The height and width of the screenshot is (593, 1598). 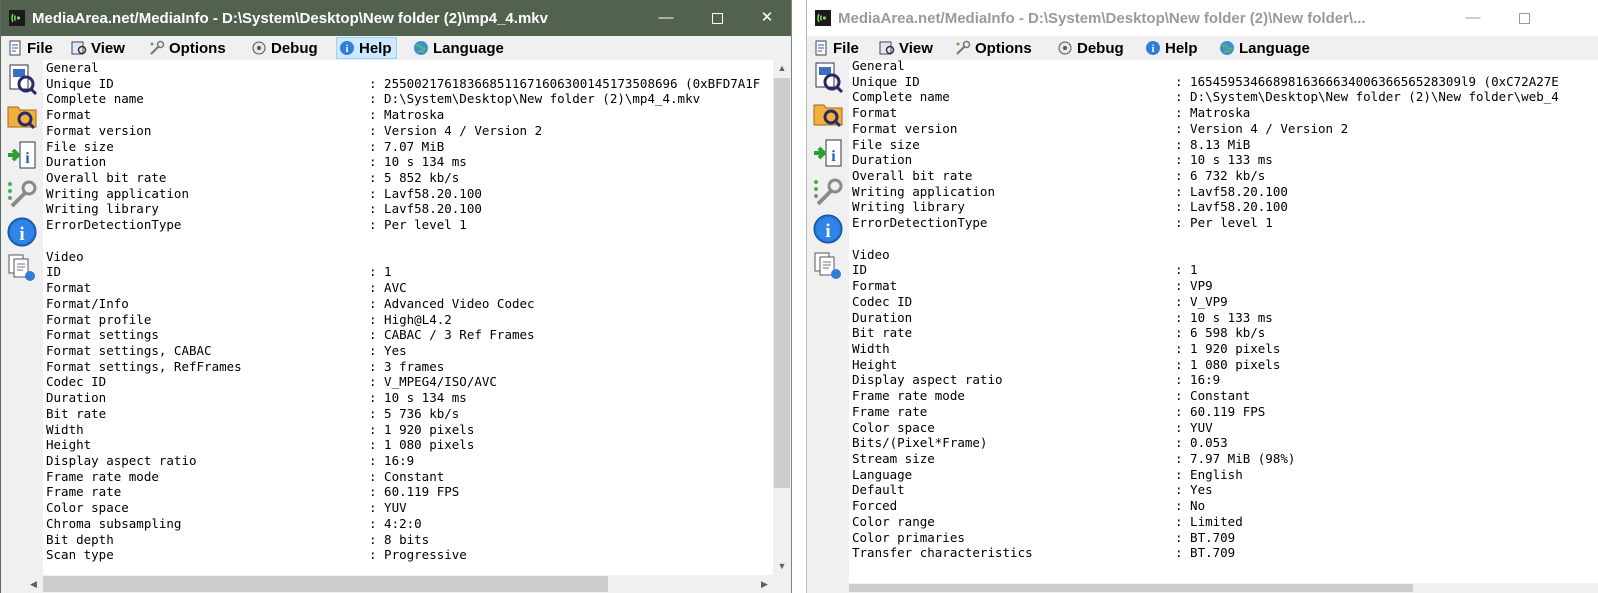 I want to click on menu-file-label: File, so click(x=40, y=48).